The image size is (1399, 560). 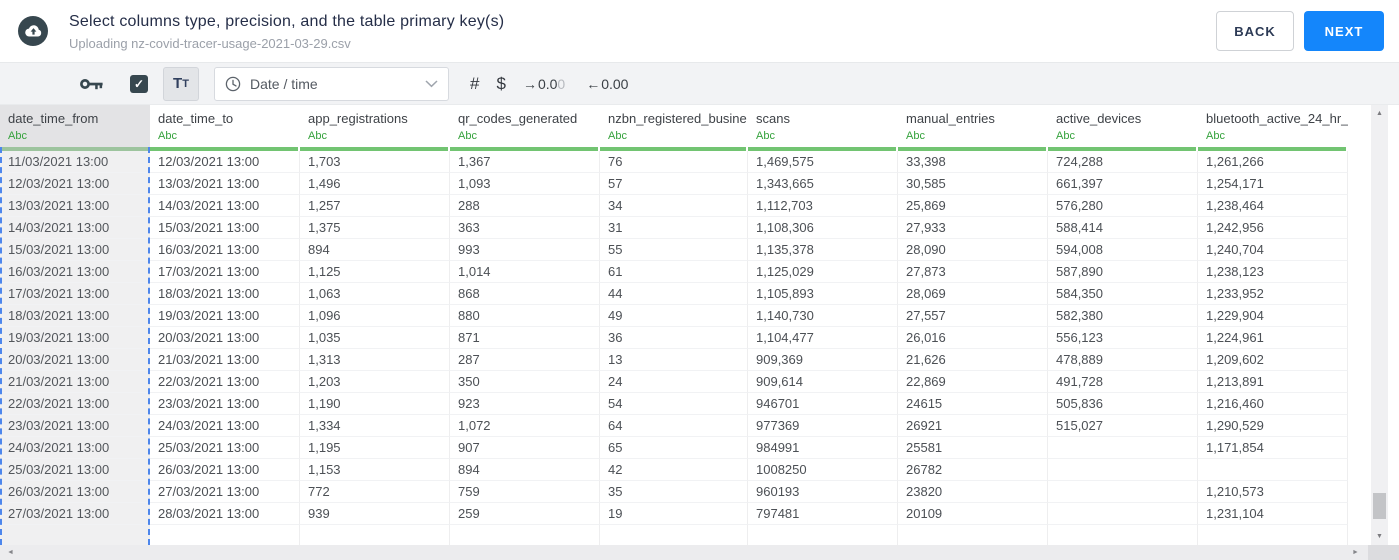 I want to click on table-cell: 36, so click(x=674, y=338).